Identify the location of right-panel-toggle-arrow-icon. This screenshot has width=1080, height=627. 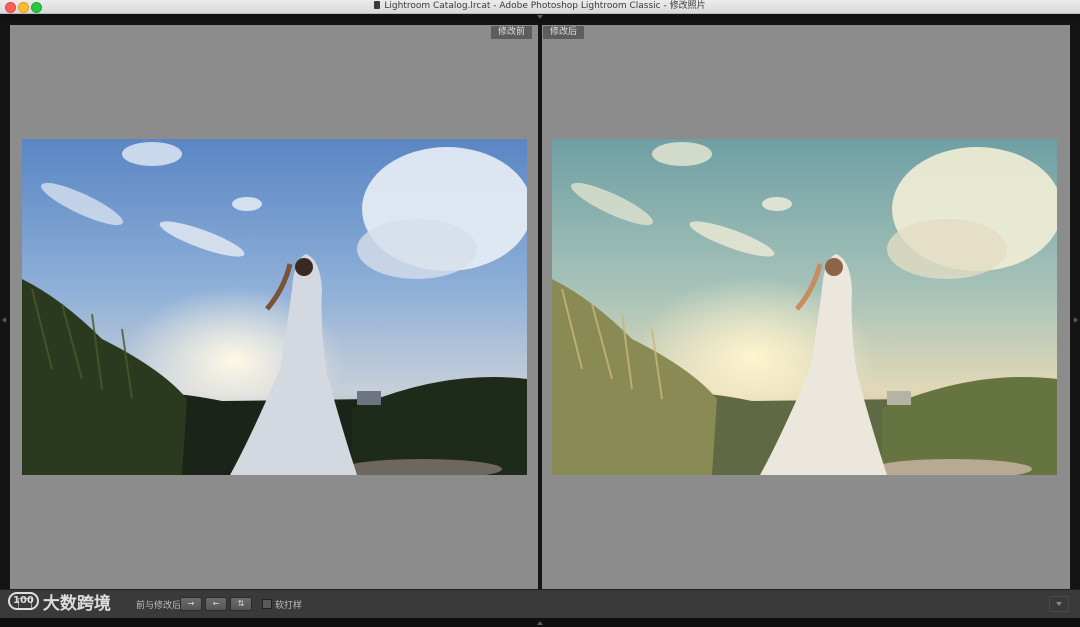
(1076, 320).